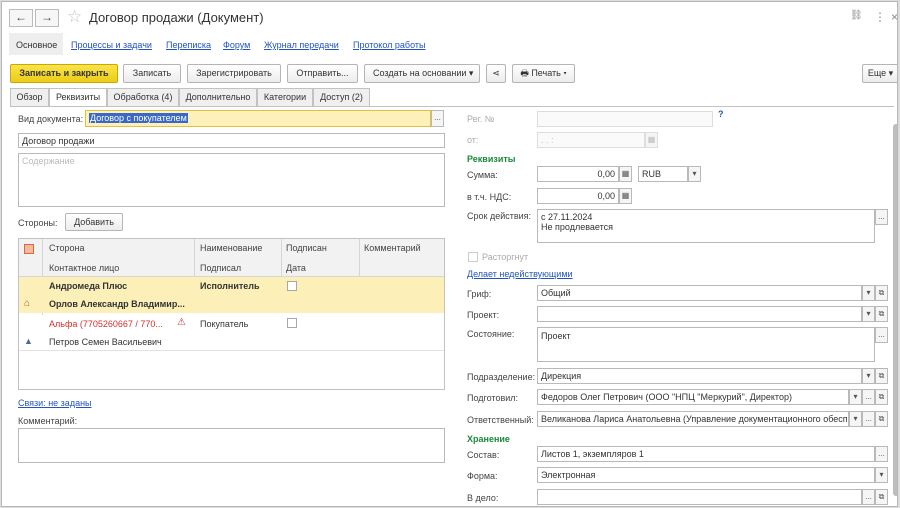 The height and width of the screenshot is (508, 900). I want to click on grif-dropdown-icon: ▾, so click(868, 293).